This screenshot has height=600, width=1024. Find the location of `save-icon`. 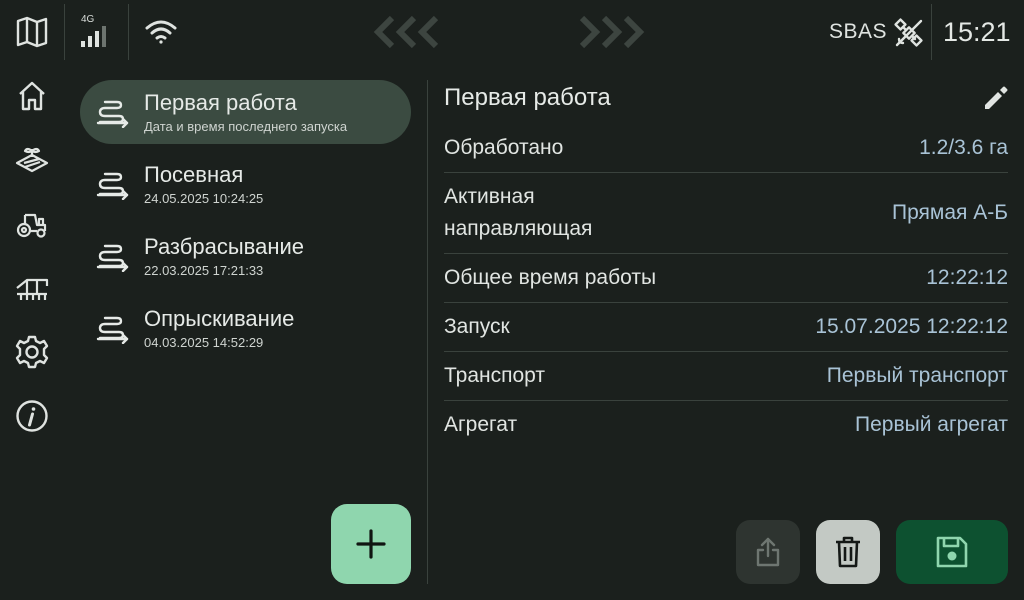

save-icon is located at coordinates (952, 552).